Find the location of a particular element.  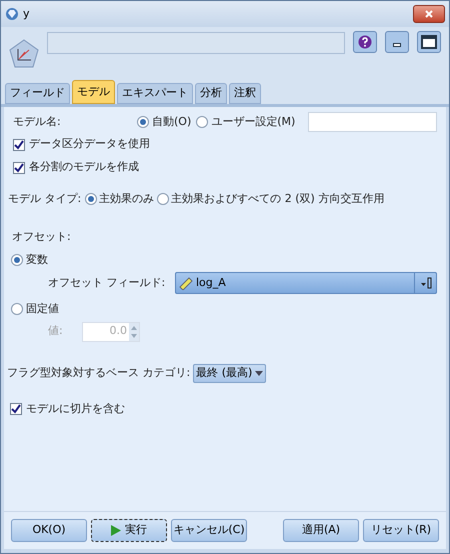

minimize-button is located at coordinates (397, 42).